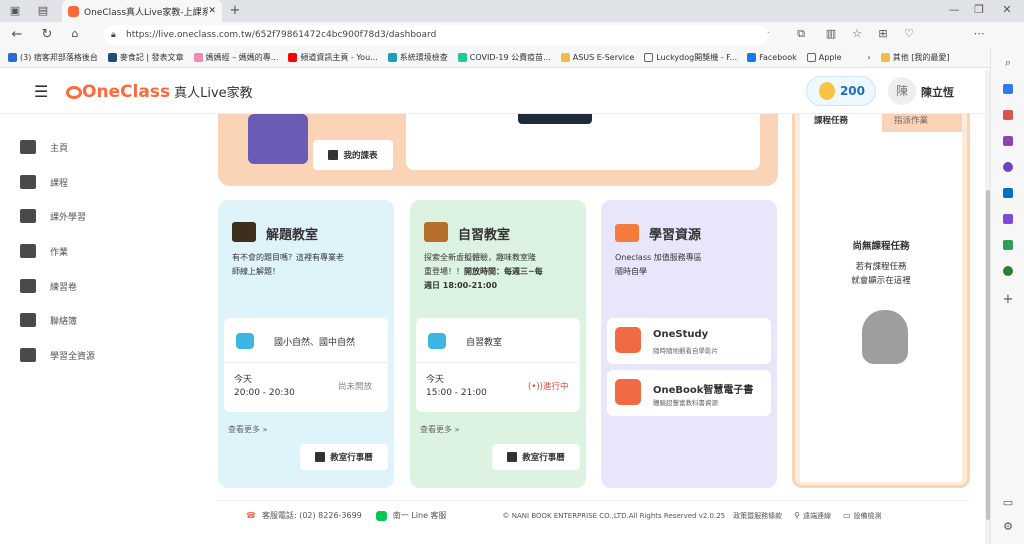  I want to click on status-badge: (•))進行中, so click(548, 387).